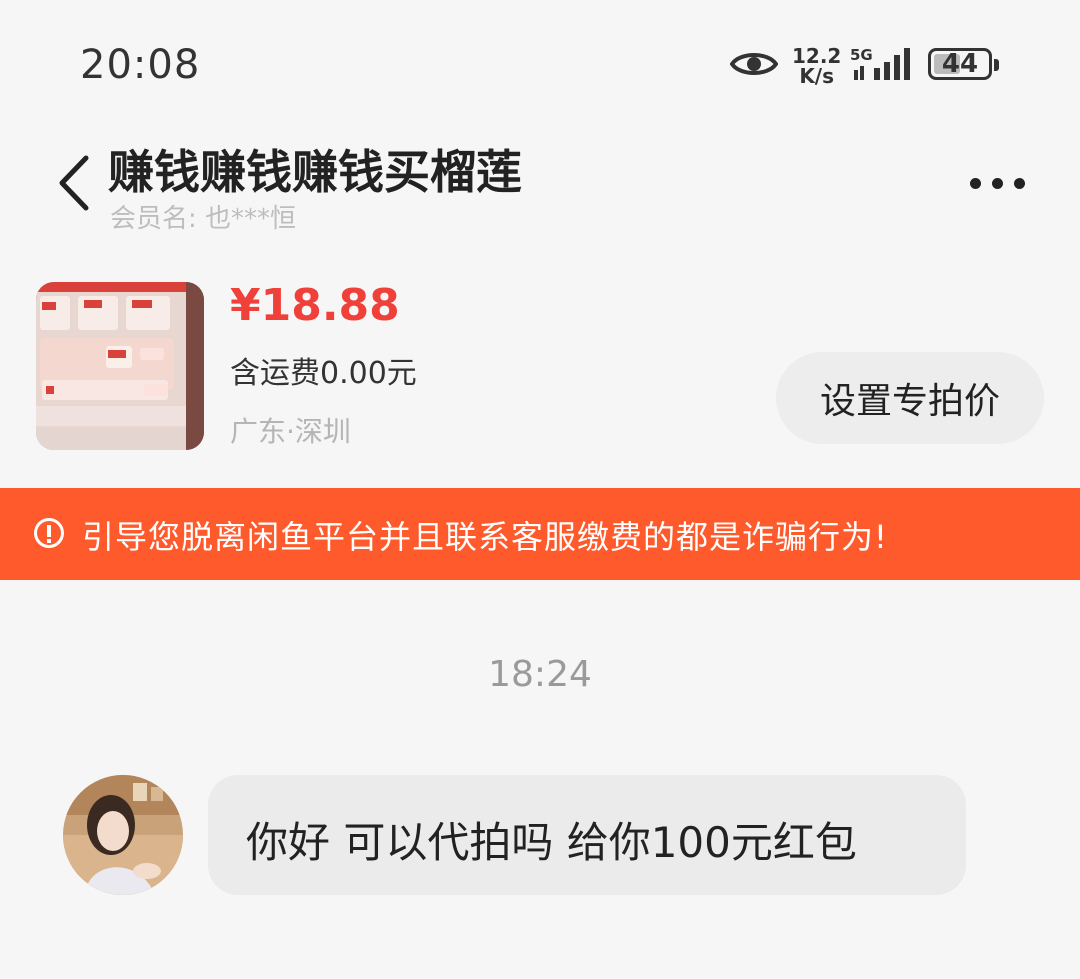 The height and width of the screenshot is (979, 1080). I want to click on set-special-price-button: 设置专拍价, so click(910, 398).